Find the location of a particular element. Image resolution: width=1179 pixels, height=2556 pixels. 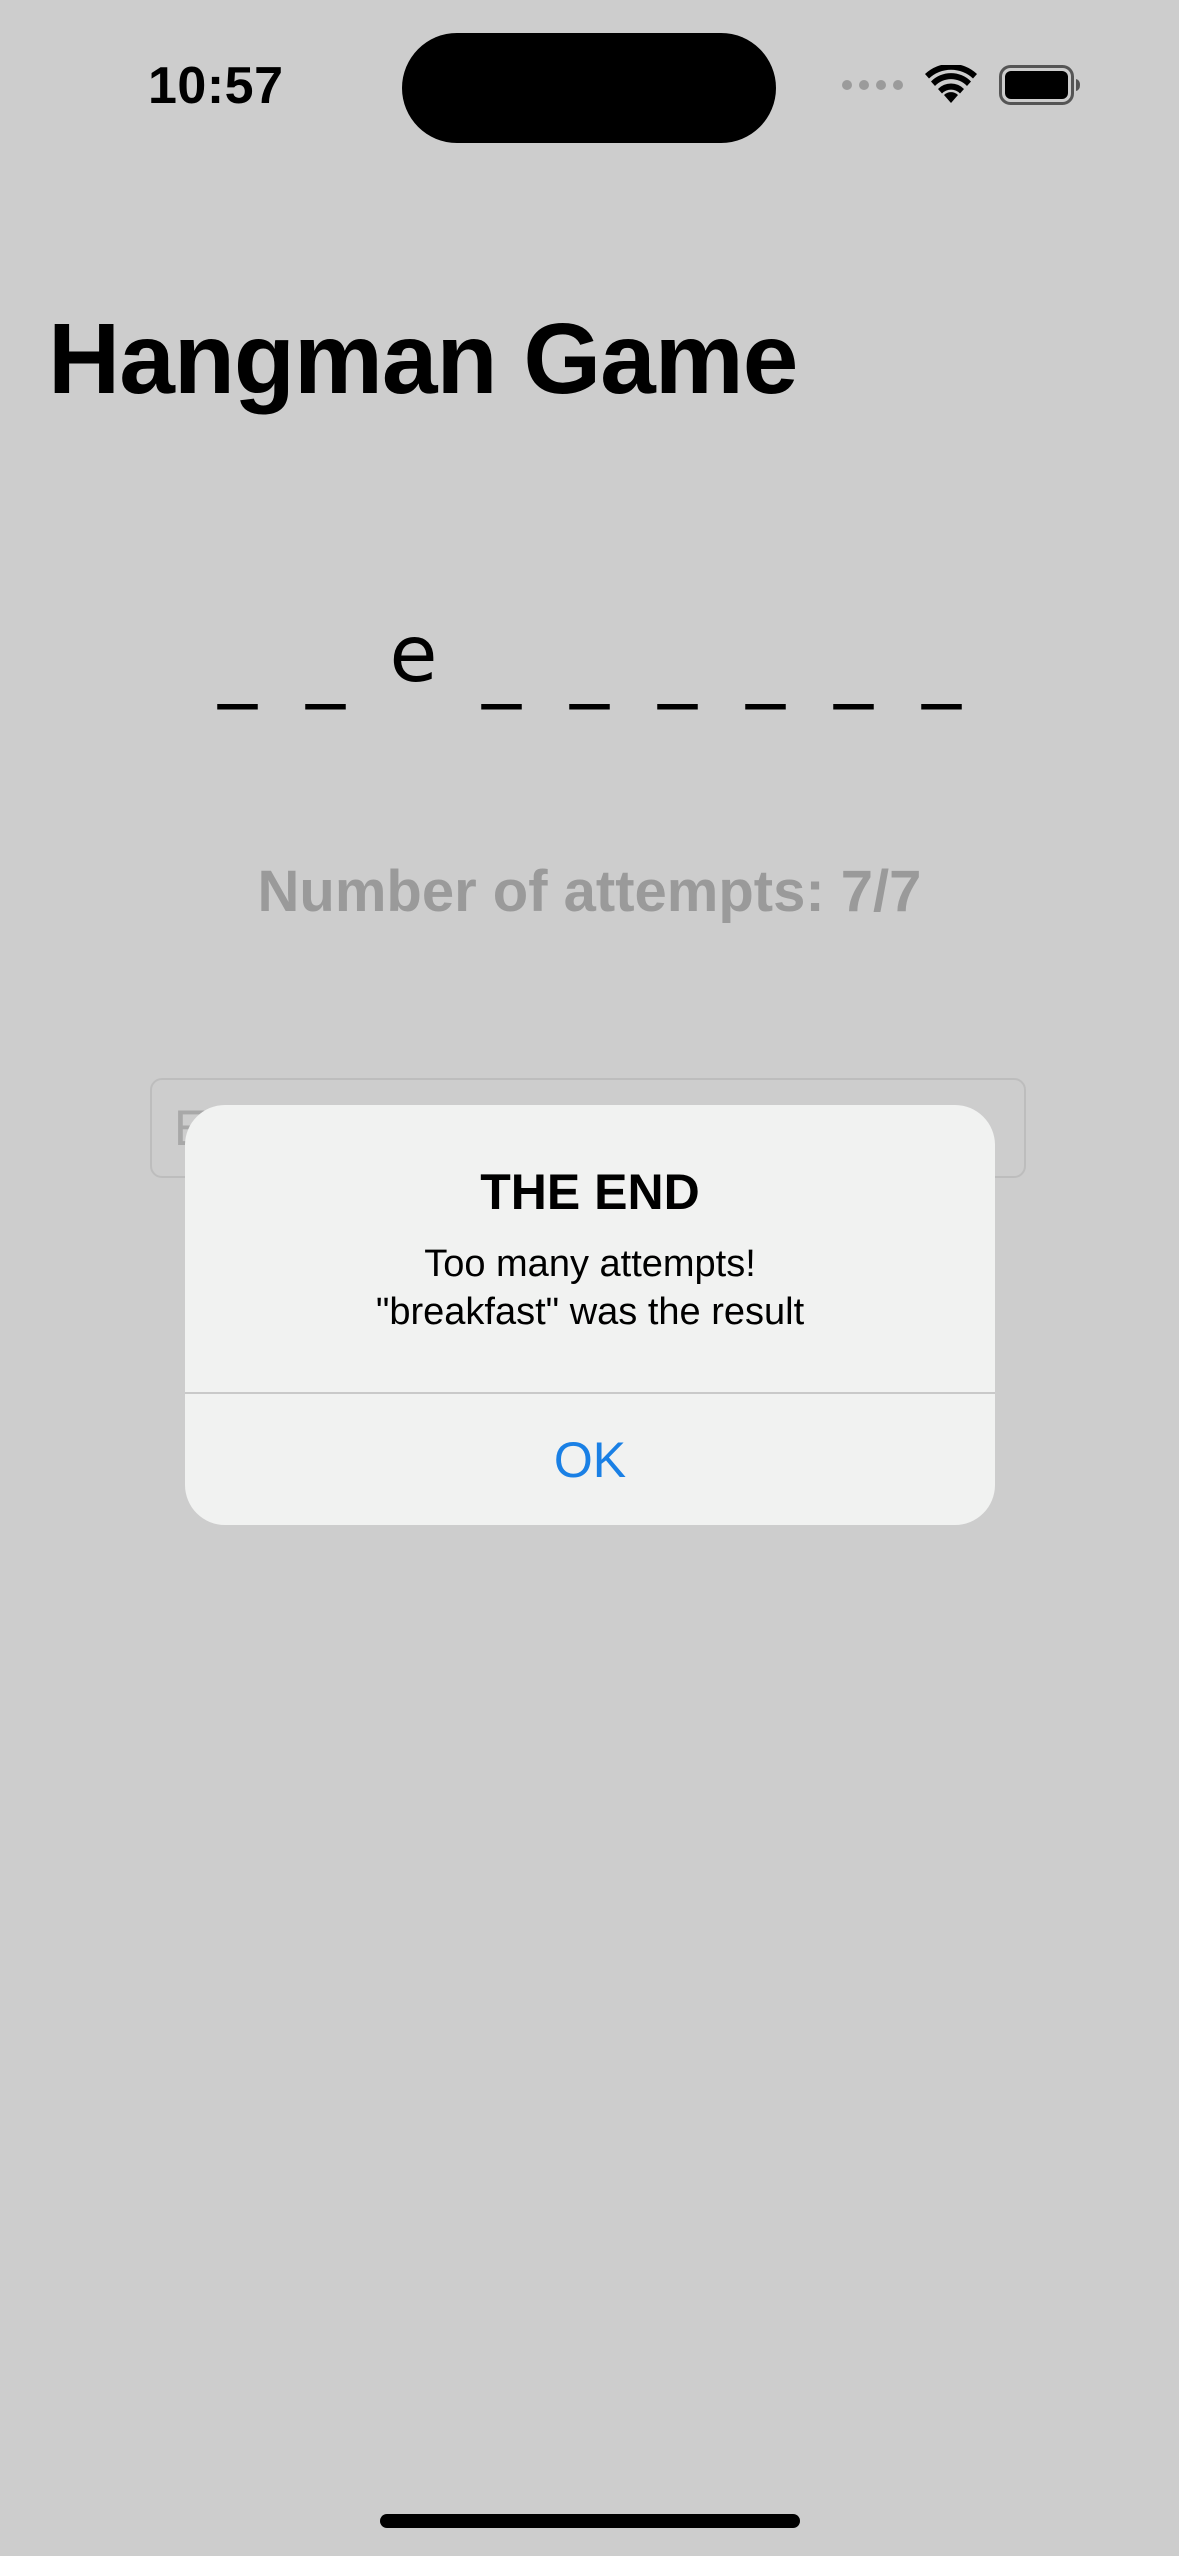

page-title: Hangman Game is located at coordinates (423, 359).